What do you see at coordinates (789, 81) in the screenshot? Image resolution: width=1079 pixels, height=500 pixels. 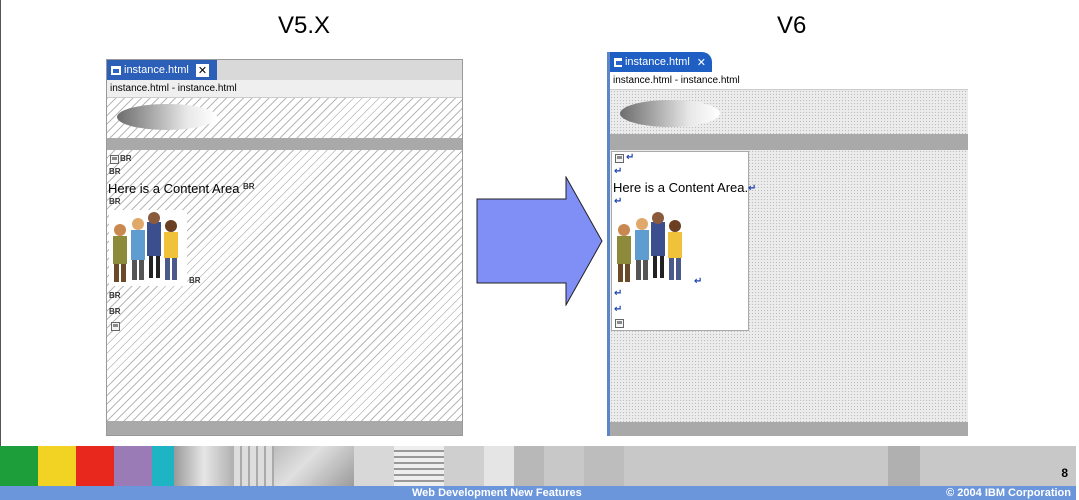 I see `v6-breadcrumb: instance.html - instance.html` at bounding box center [789, 81].